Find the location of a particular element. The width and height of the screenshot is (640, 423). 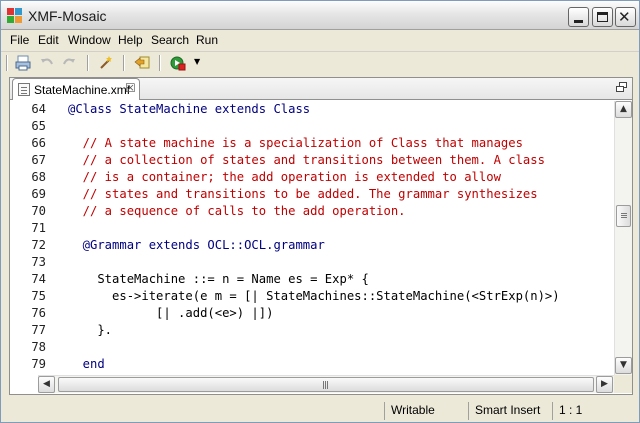

wand-icon is located at coordinates (106, 63).